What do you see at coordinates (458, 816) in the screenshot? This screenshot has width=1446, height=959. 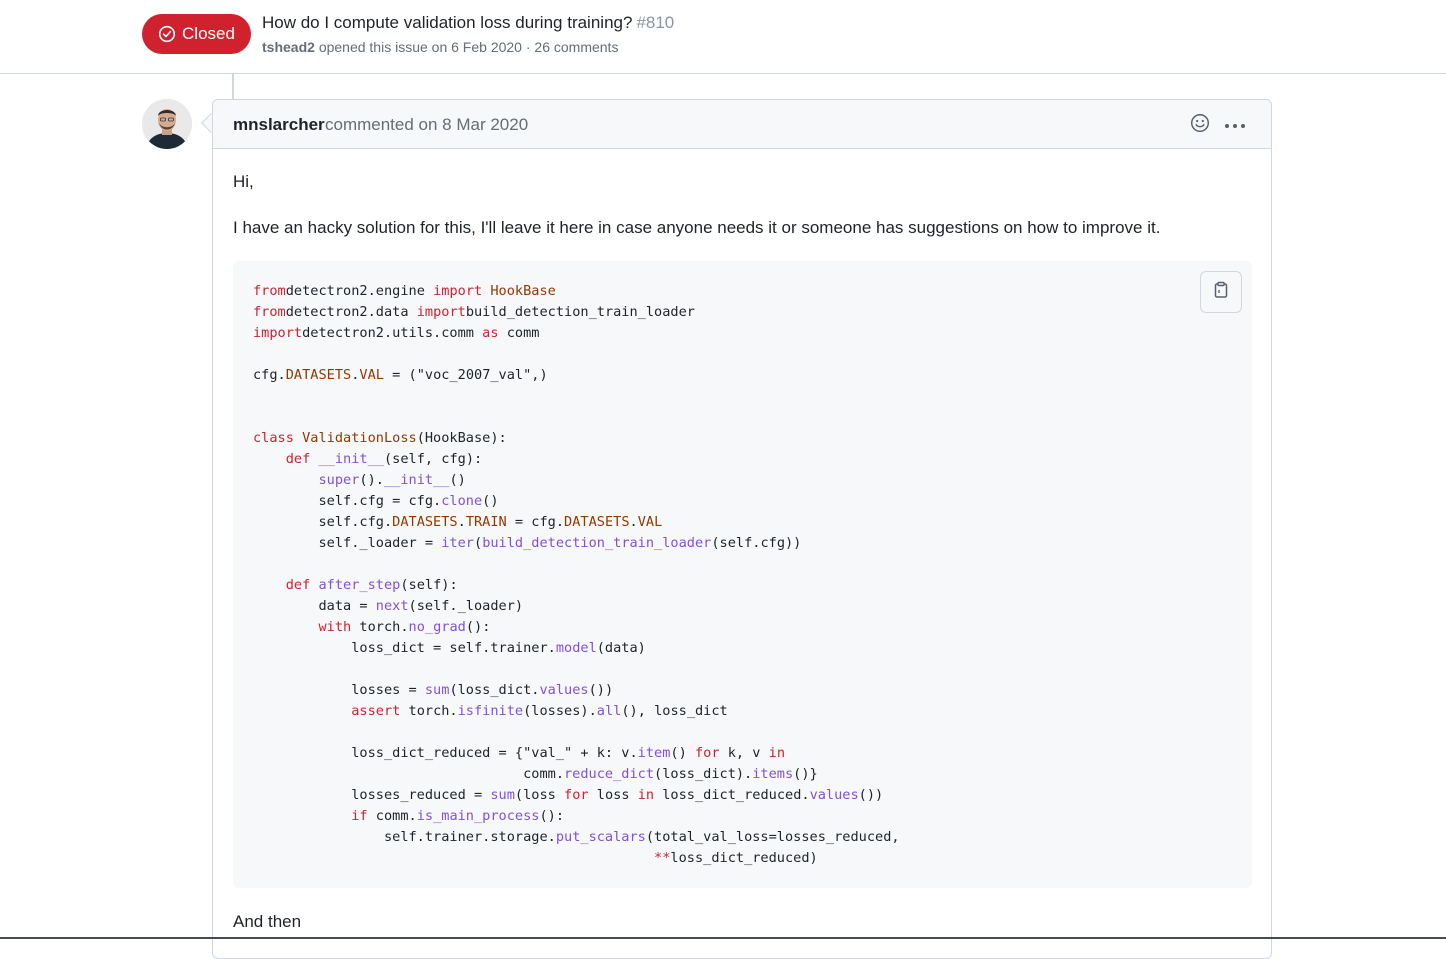 I see `code-line: if comm.is_main_process():` at bounding box center [458, 816].